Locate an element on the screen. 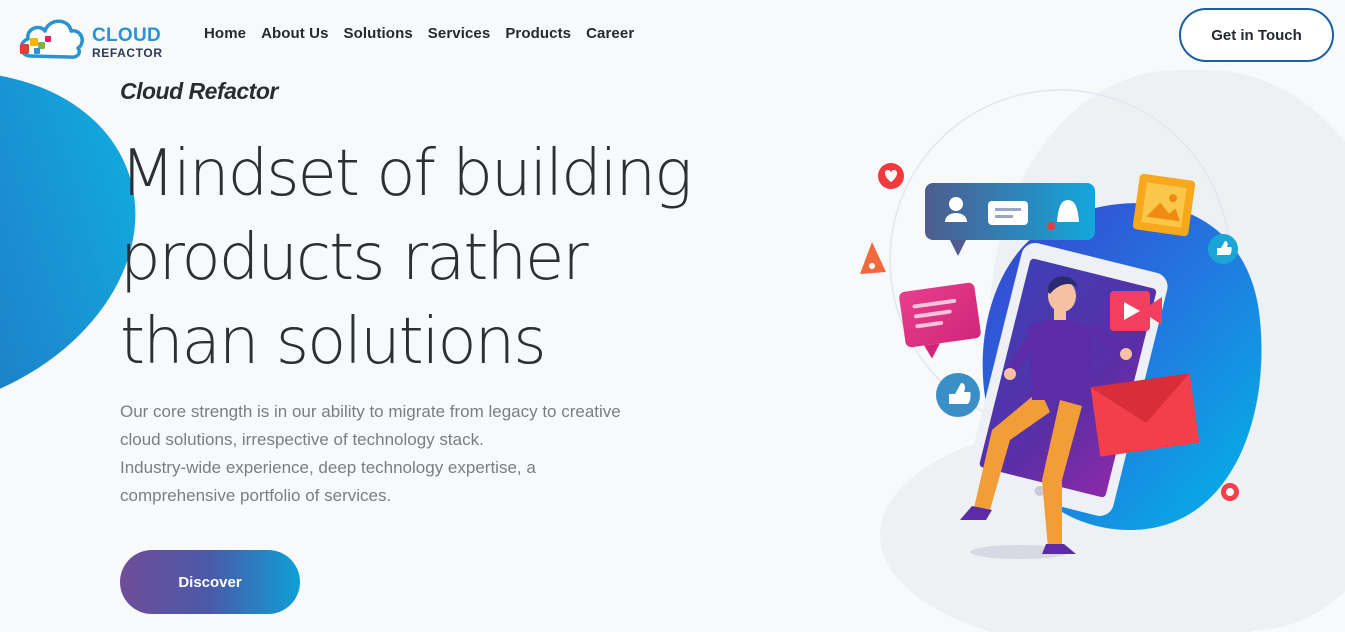 The height and width of the screenshot is (632, 1345). like-icon is located at coordinates (1223, 249).